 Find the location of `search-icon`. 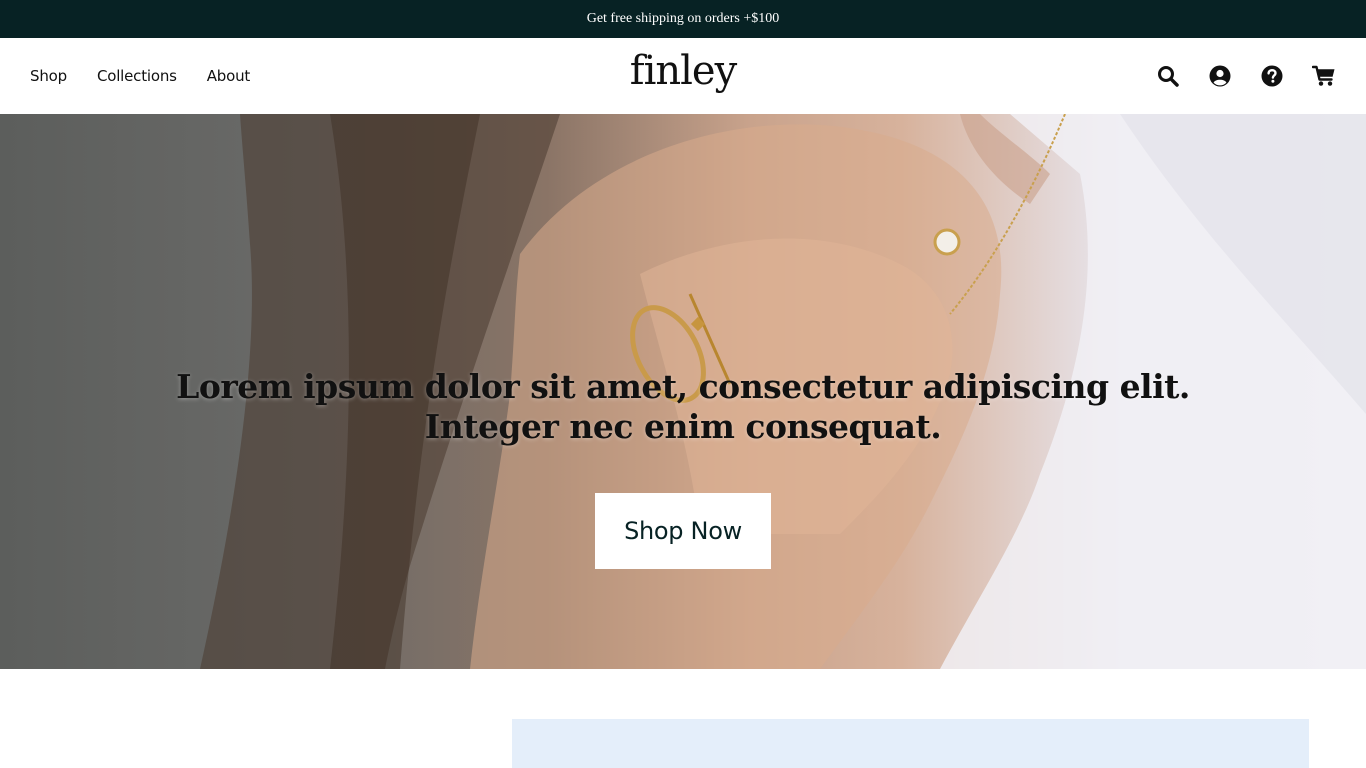

search-icon is located at coordinates (1168, 76).